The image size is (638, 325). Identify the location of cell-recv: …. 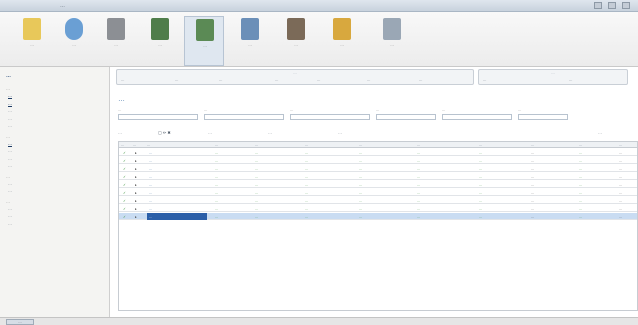
(419, 216).